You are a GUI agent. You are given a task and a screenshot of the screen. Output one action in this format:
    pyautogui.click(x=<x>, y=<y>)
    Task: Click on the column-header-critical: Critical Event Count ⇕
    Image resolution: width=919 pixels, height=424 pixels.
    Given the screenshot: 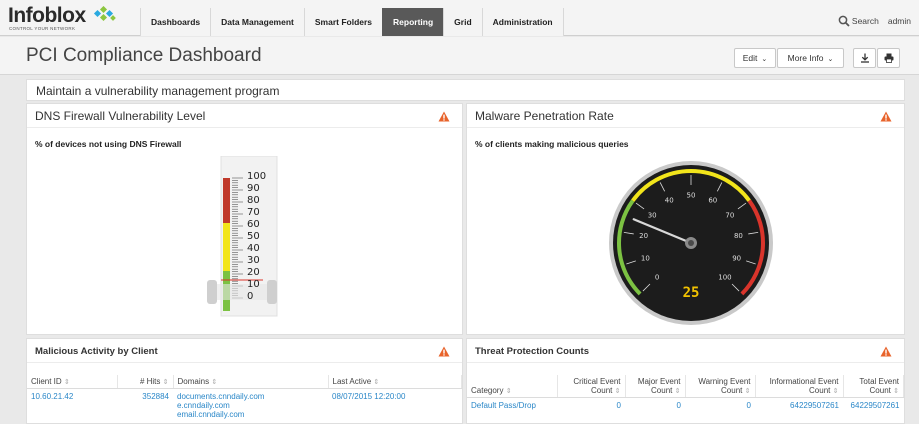 What is the action you would take?
    pyautogui.click(x=591, y=386)
    